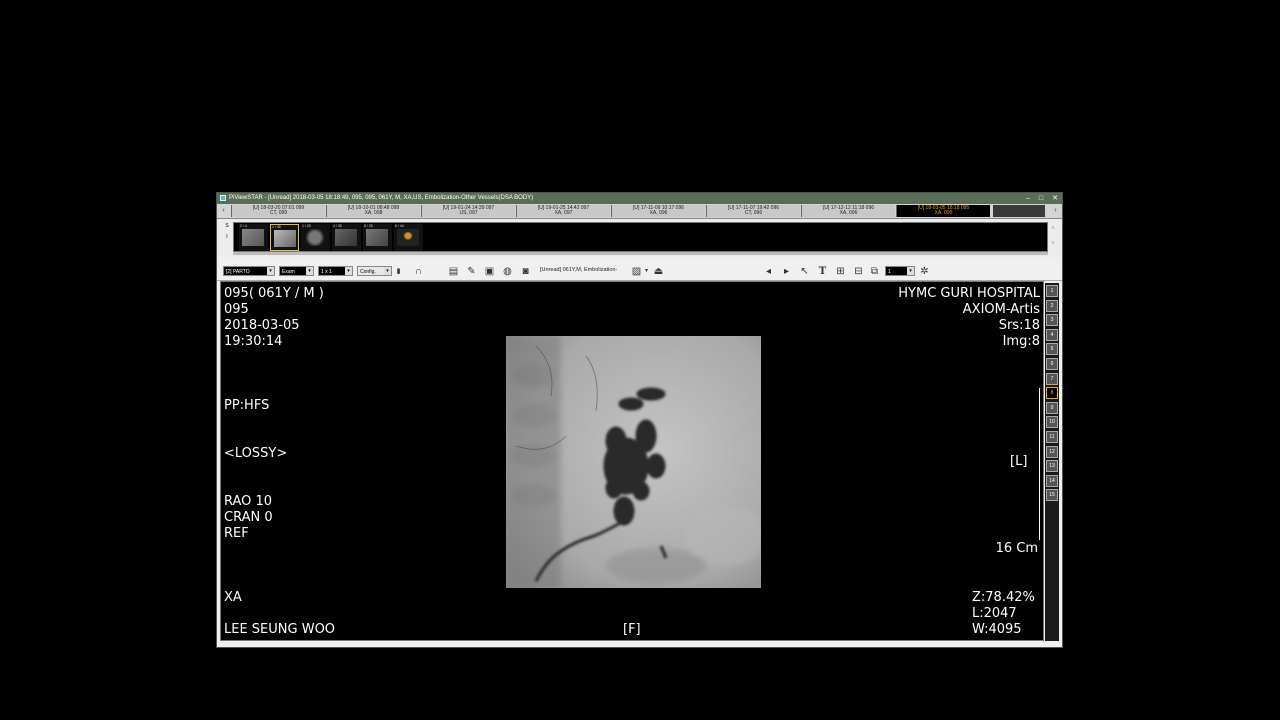 The image size is (1280, 720). Describe the element at coordinates (227, 238) in the screenshot. I see `thumbnail-side-labels: S I` at that location.